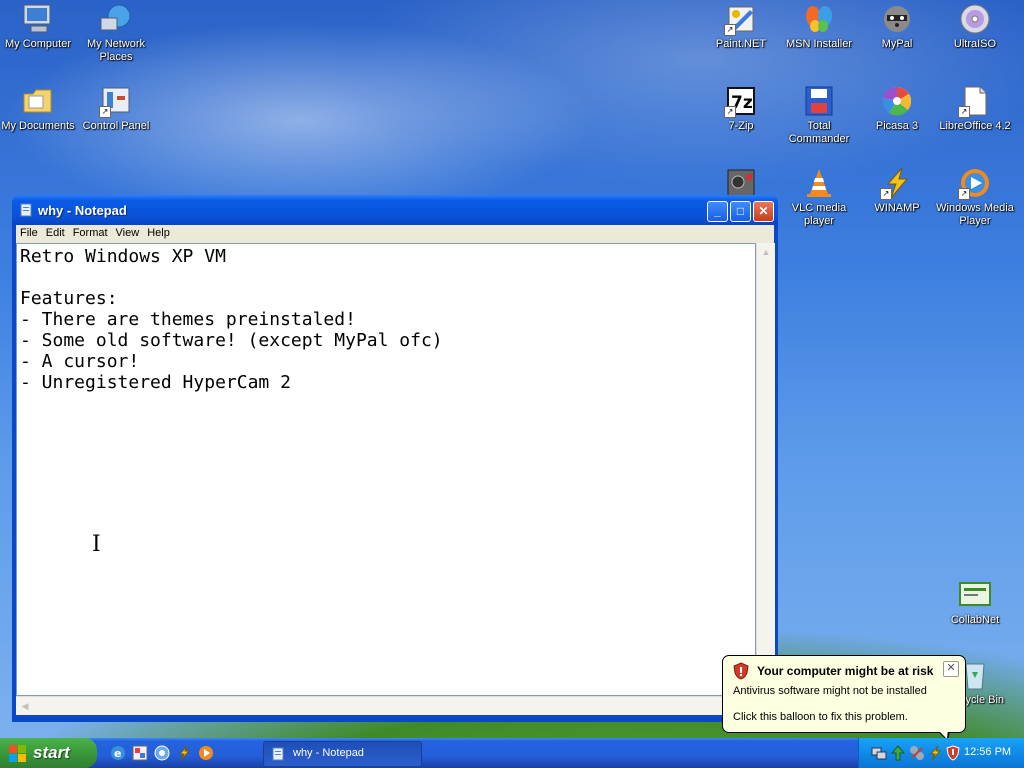 The width and height of the screenshot is (1024, 768). I want to click on menu-format: Format, so click(90, 232).